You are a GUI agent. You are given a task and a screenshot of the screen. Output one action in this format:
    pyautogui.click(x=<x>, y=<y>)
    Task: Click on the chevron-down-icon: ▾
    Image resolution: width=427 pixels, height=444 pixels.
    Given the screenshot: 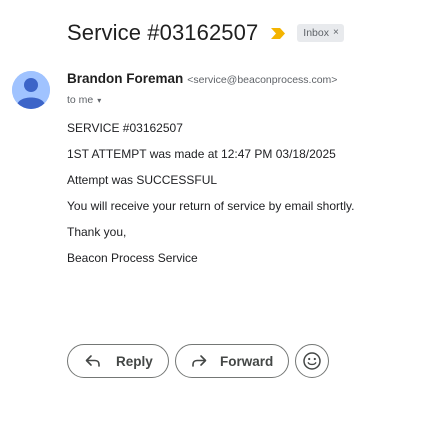 What is the action you would take?
    pyautogui.click(x=99, y=100)
    